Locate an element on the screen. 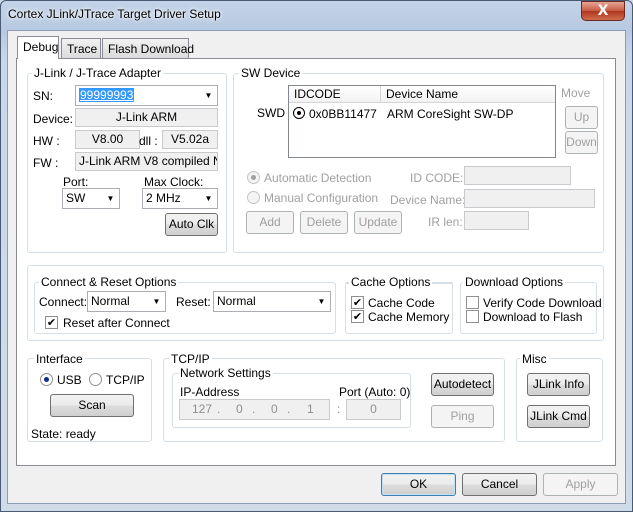  manual-config-radio is located at coordinates (253, 197).